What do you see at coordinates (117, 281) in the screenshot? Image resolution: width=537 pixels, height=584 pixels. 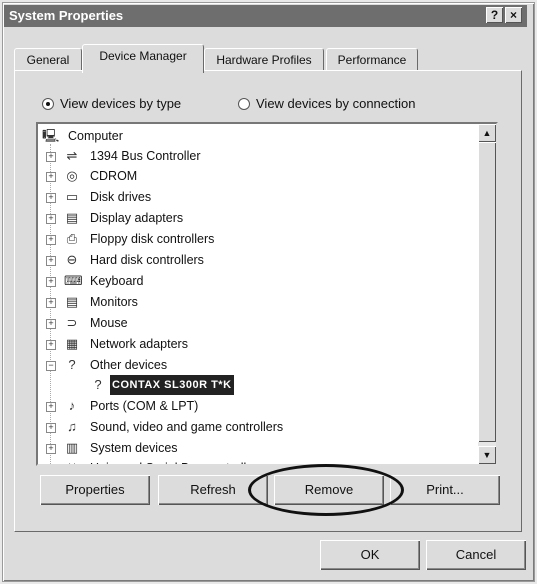 I see `tree-item-label: Keyboard` at bounding box center [117, 281].